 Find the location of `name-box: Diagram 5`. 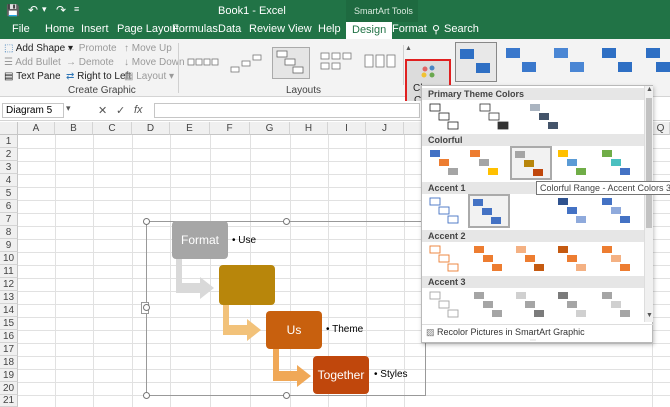

name-box: Diagram 5 is located at coordinates (33, 110).